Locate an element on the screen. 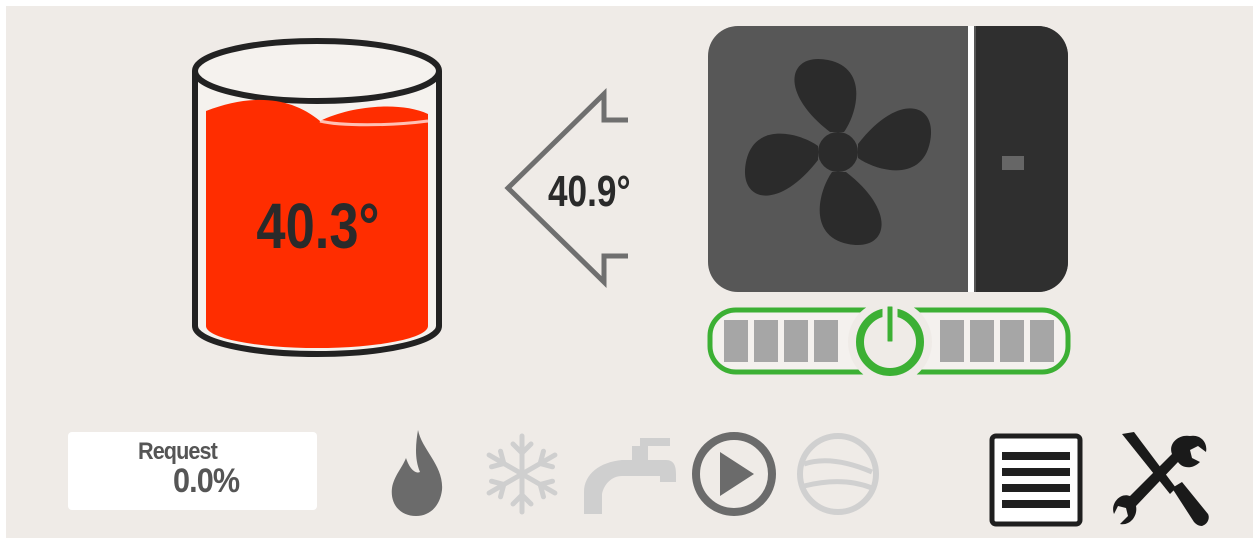 The height and width of the screenshot is (544, 1259). flow-arrow-icon: 40.9° is located at coordinates (567, 188).